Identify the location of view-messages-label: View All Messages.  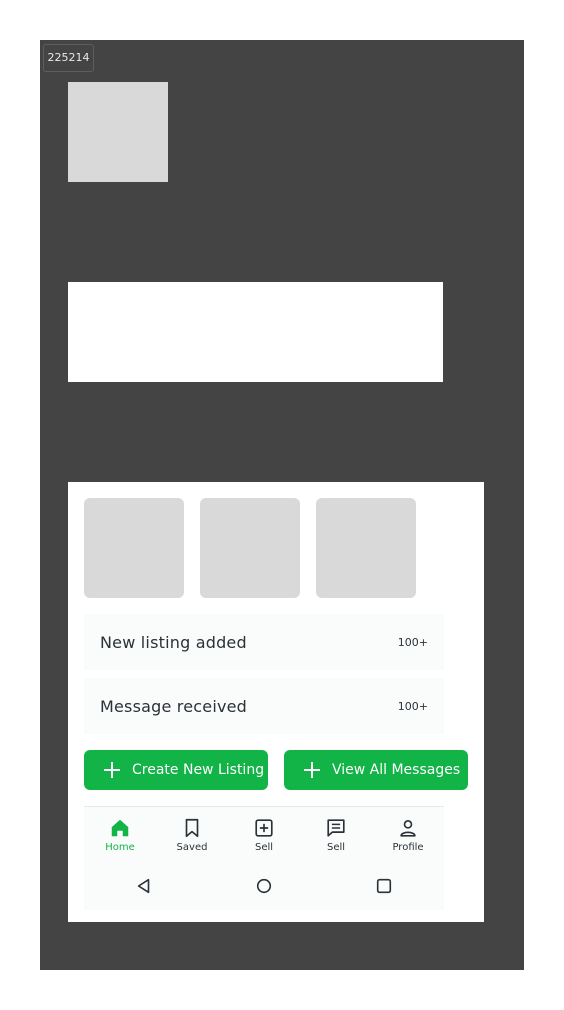
(396, 770).